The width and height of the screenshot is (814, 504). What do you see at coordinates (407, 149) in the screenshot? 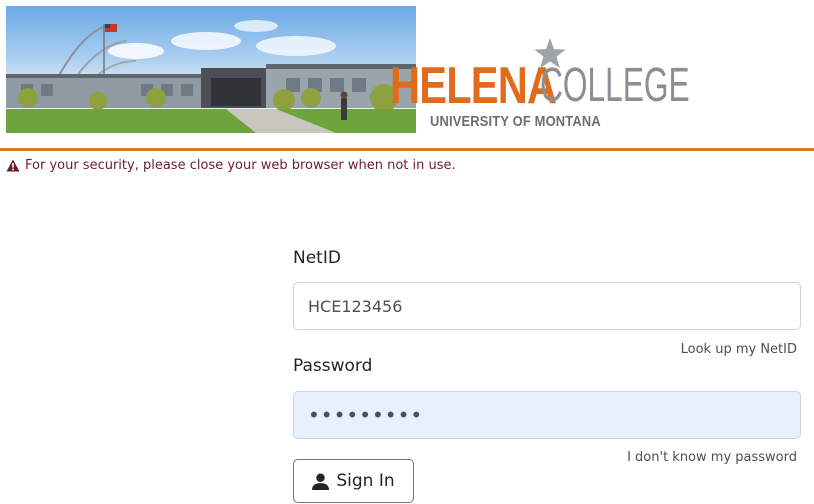
I see `header-divider` at bounding box center [407, 149].